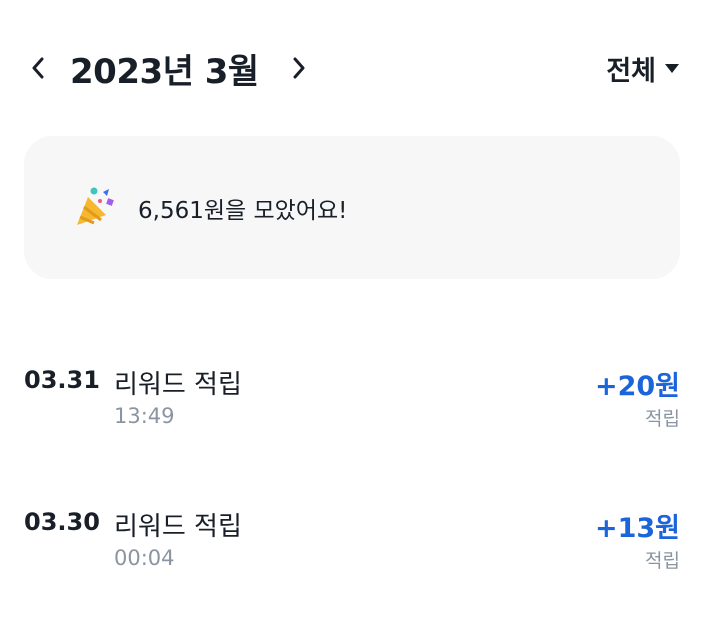 Image resolution: width=702 pixels, height=642 pixels. I want to click on filter-label: 전체, so click(631, 71).